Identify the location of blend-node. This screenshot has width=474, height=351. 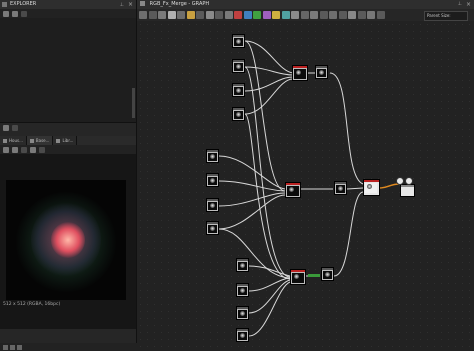
(371, 187).